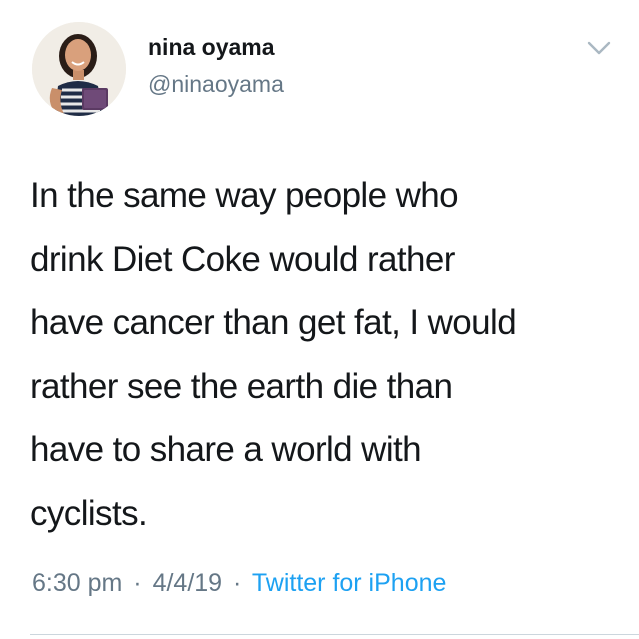  What do you see at coordinates (216, 84) in the screenshot?
I see `user-handle: @ninaoyama` at bounding box center [216, 84].